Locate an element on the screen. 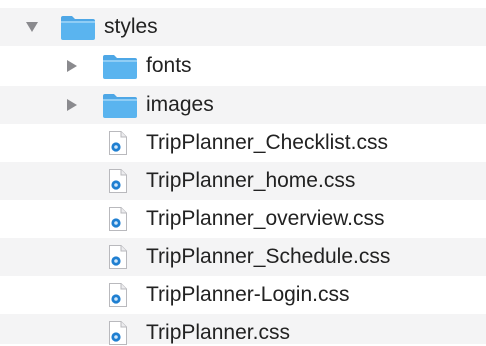 Image resolution: width=486 pixels, height=346 pixels. folder-label-fonts: fonts is located at coordinates (169, 65).